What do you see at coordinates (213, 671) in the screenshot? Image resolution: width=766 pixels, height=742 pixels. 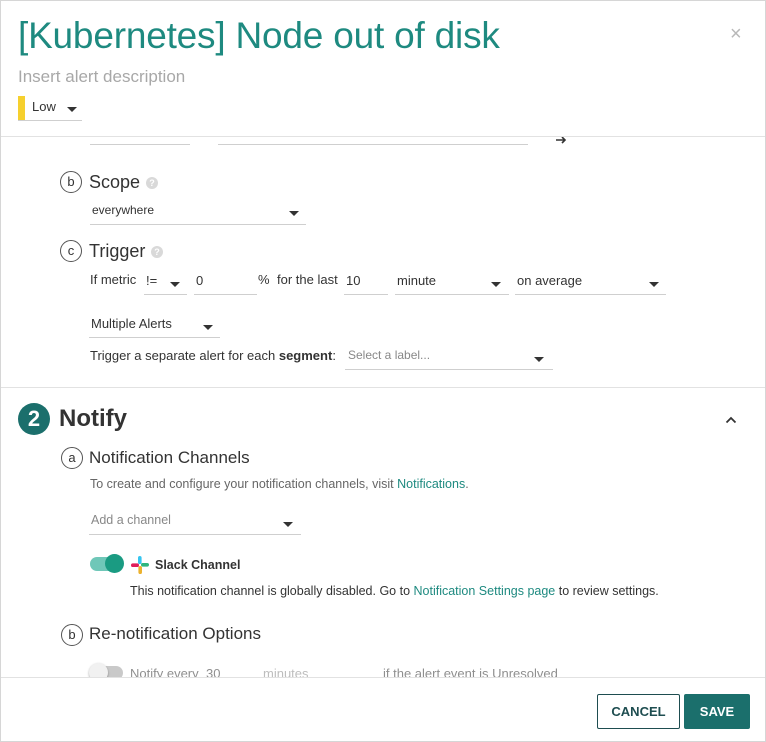 I see `renotify-interval-value: 30` at bounding box center [213, 671].